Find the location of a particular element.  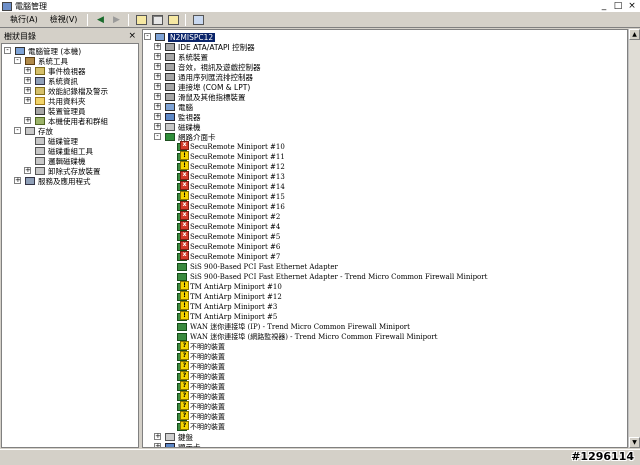

help-button is located at coordinates (173, 20).